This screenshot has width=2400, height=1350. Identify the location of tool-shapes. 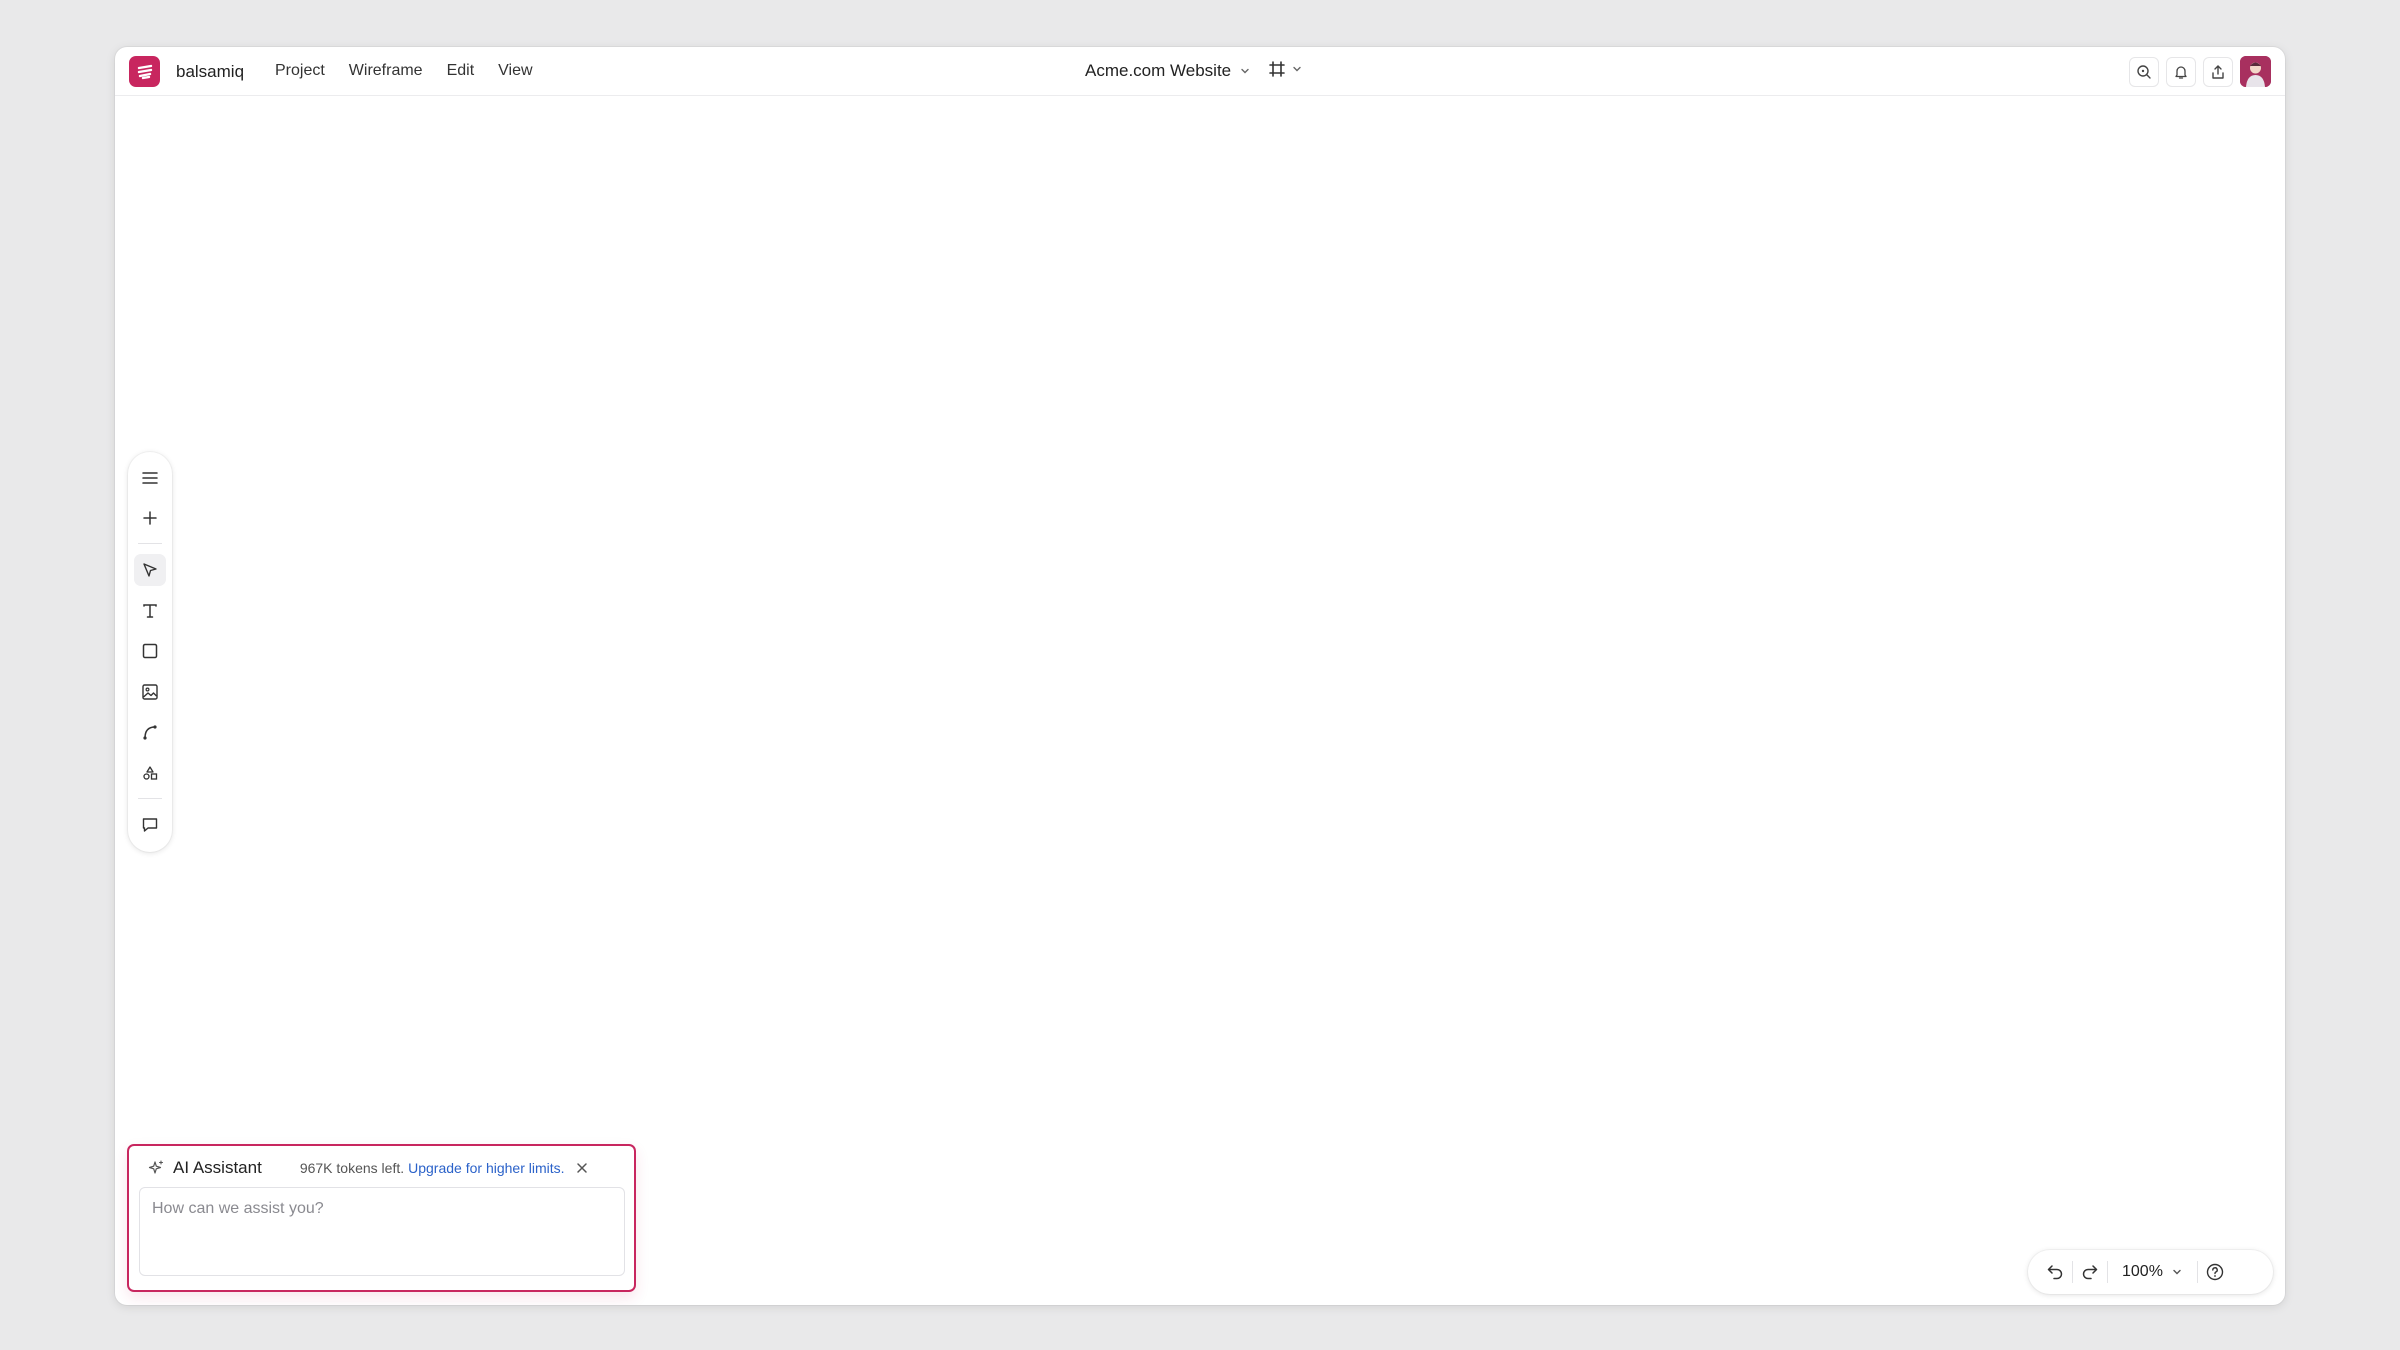
(150, 773).